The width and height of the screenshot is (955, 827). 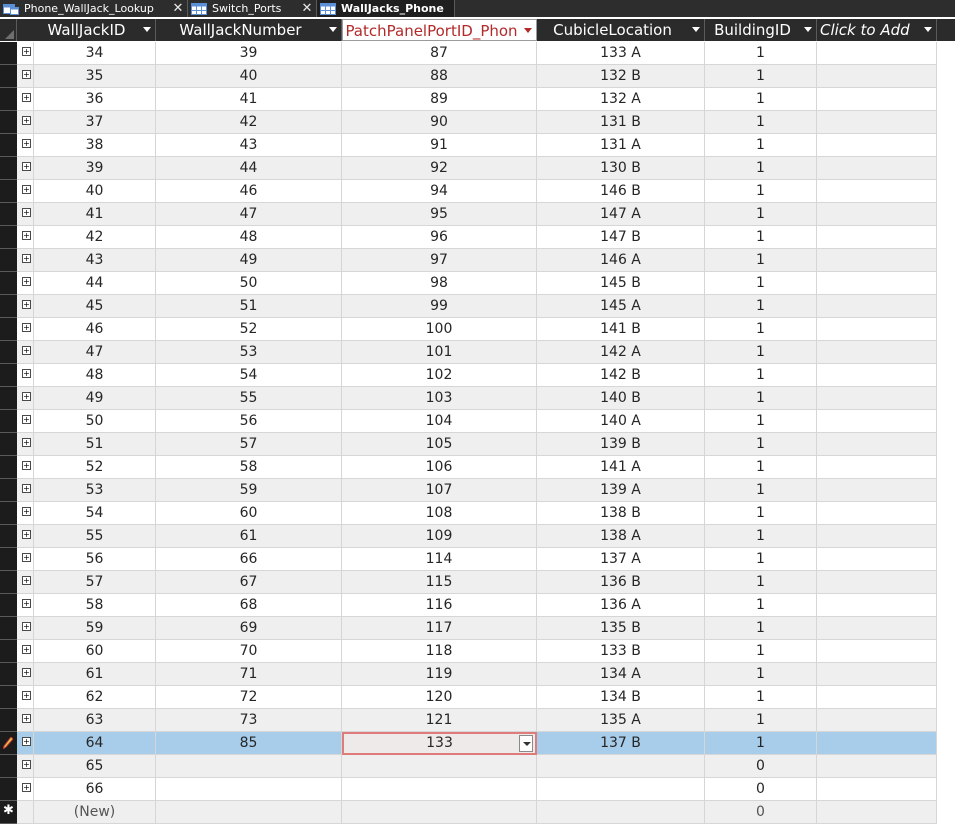 I want to click on cell-walljacknumber: 72, so click(x=249, y=697).